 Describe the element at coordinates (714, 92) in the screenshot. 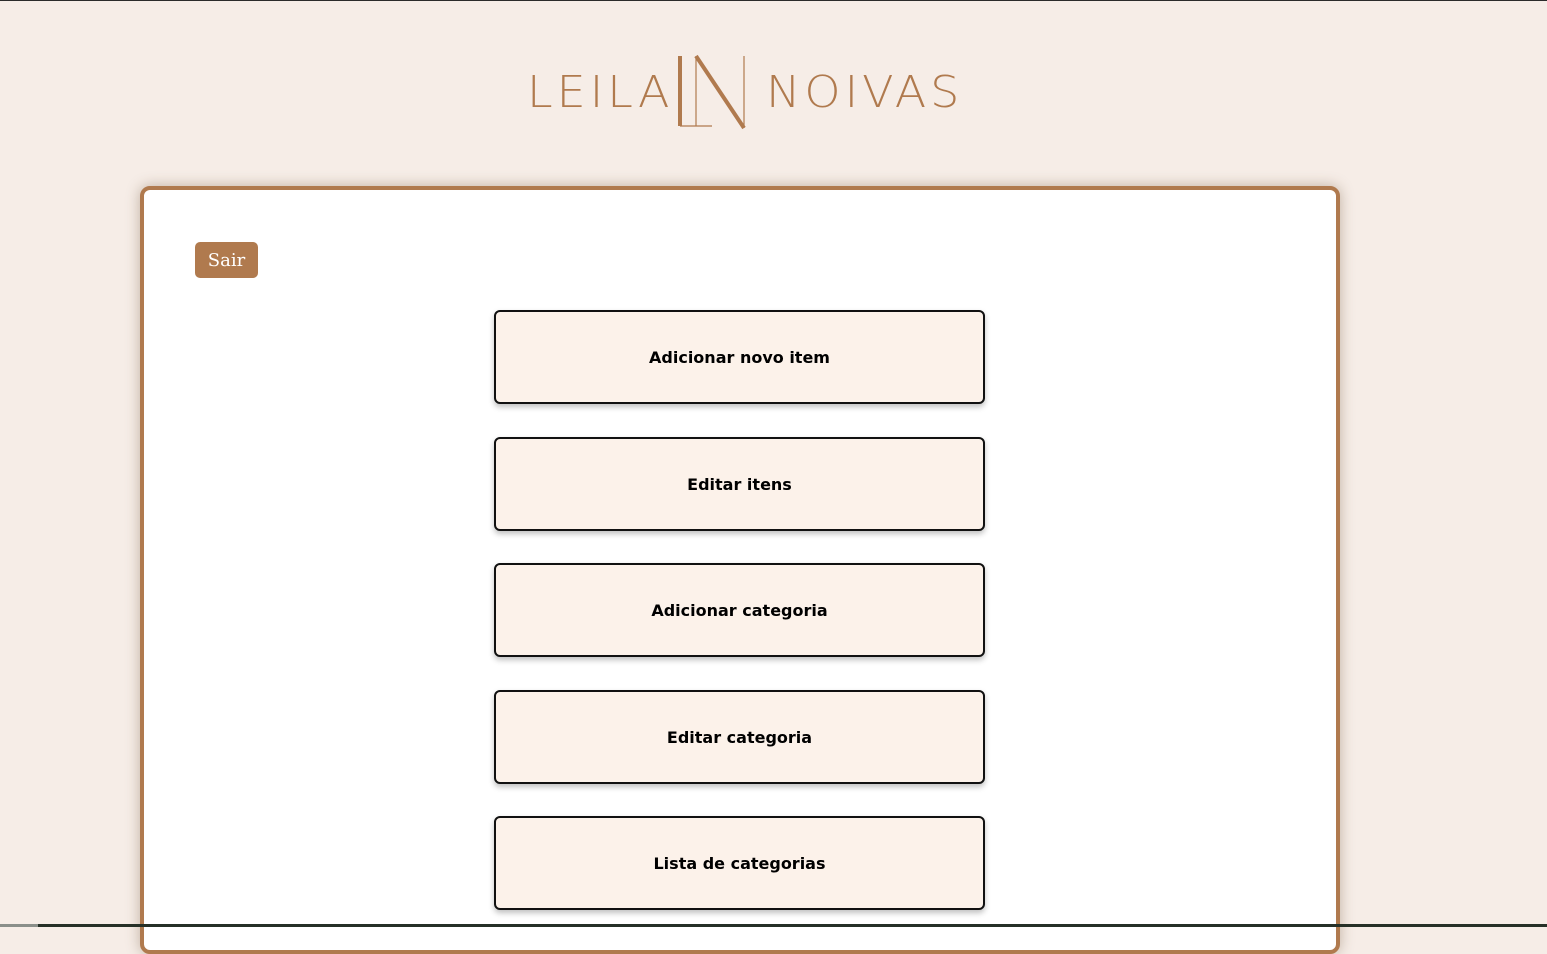

I see `logo-monogram-icon` at that location.